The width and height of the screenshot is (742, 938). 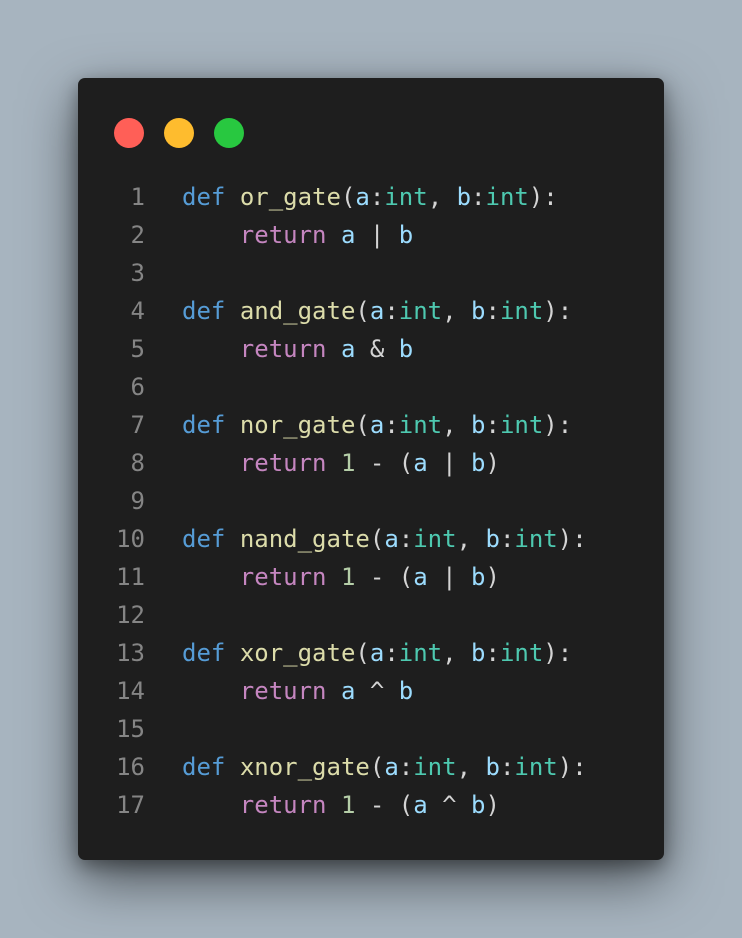 I want to click on code-text: def xor_gate(a:int, b:int):, so click(x=377, y=653).